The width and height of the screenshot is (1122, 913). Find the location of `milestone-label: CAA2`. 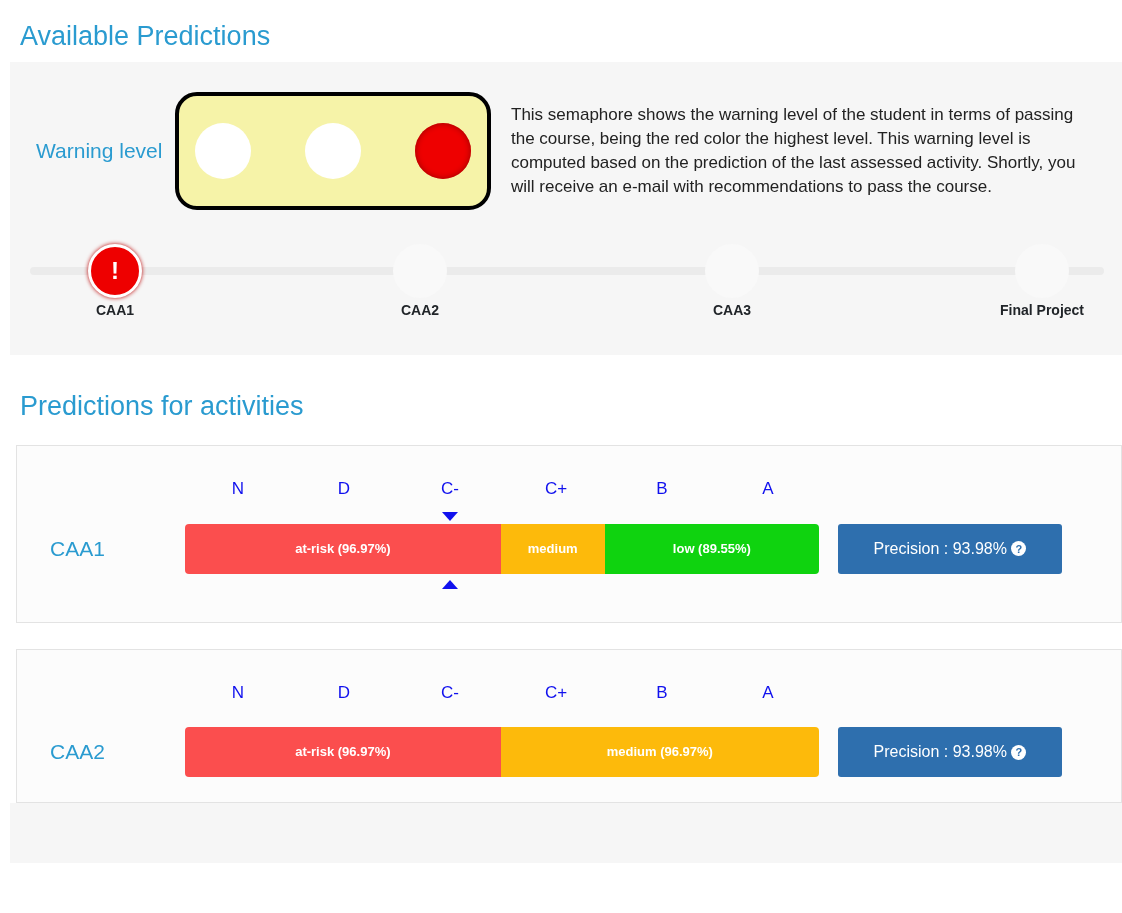

milestone-label: CAA2 is located at coordinates (420, 310).